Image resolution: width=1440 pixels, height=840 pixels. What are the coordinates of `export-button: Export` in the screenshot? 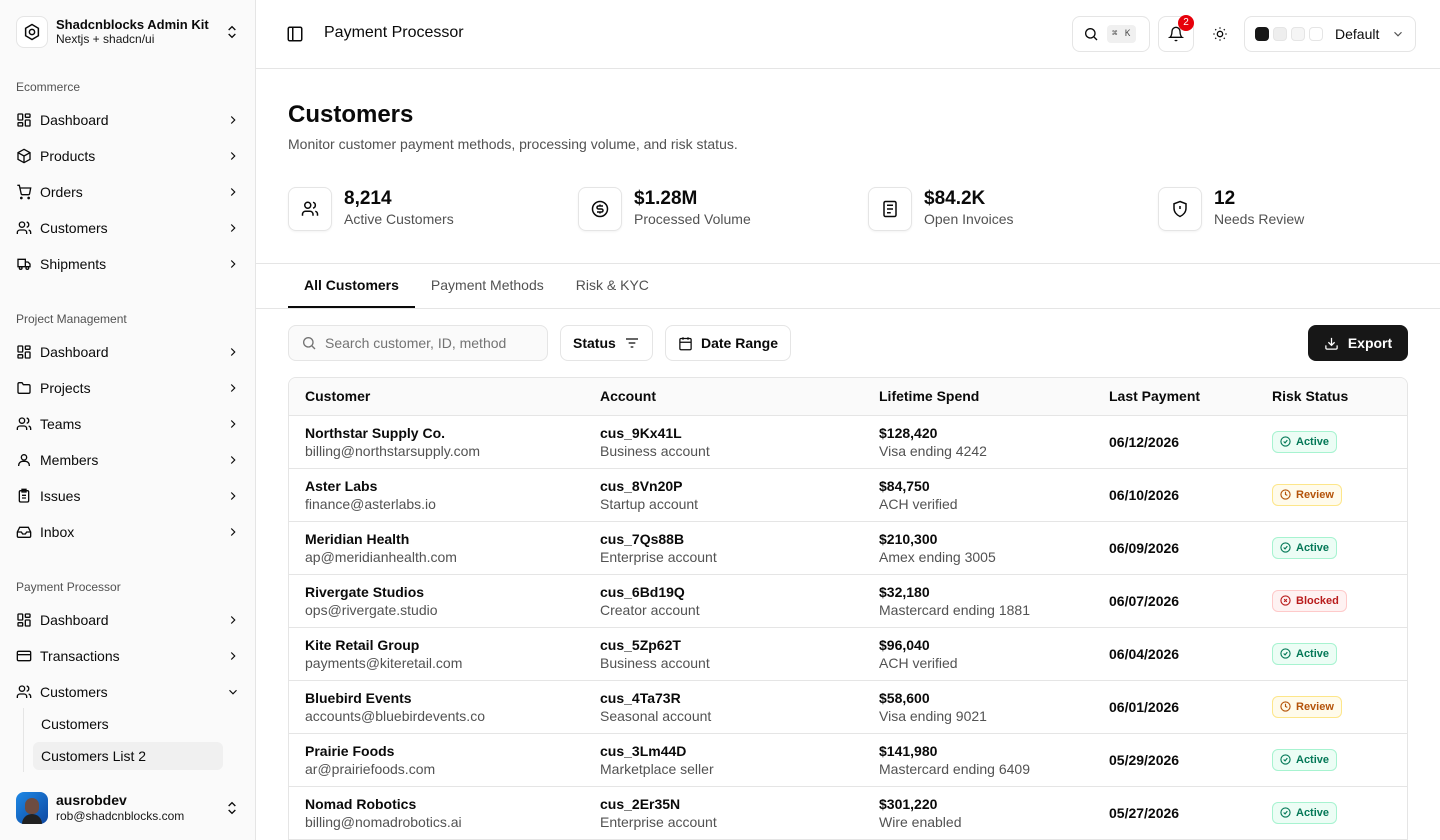 It's located at (1358, 343).